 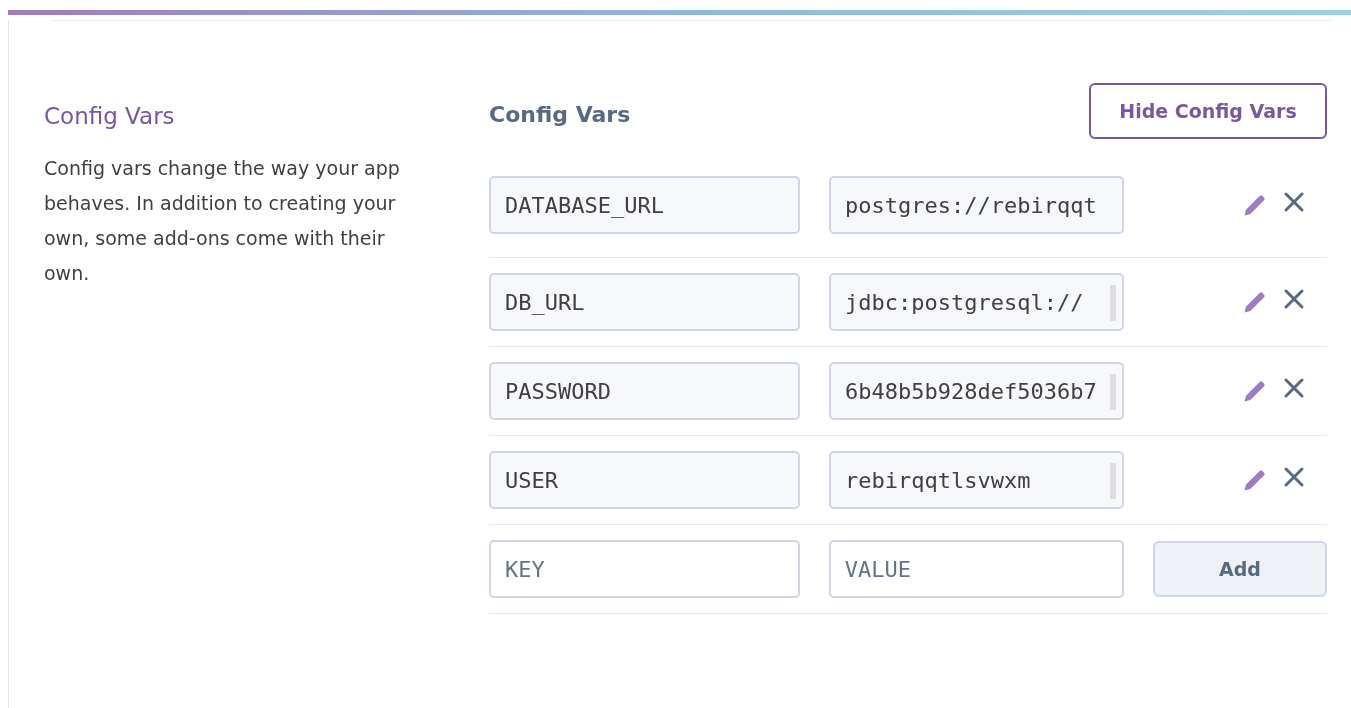 What do you see at coordinates (1239, 569) in the screenshot?
I see `add-button: Add` at bounding box center [1239, 569].